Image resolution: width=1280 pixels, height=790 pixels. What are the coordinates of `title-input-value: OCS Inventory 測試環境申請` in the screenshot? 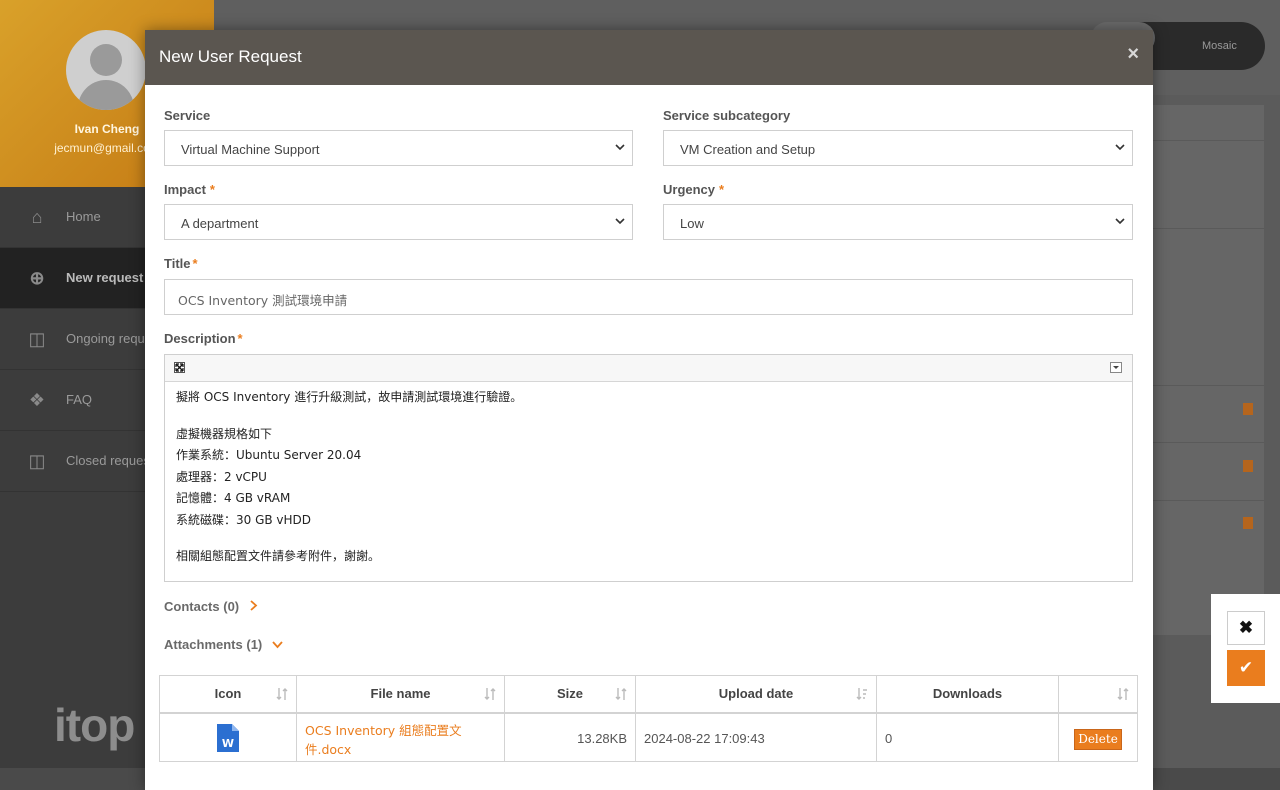 It's located at (263, 300).